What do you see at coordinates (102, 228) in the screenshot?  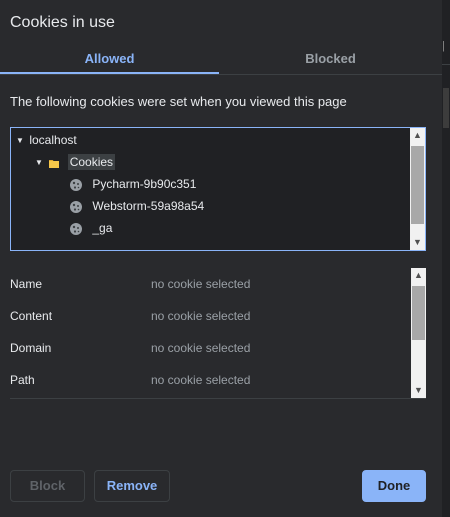 I see `tree-item-label: _ga` at bounding box center [102, 228].